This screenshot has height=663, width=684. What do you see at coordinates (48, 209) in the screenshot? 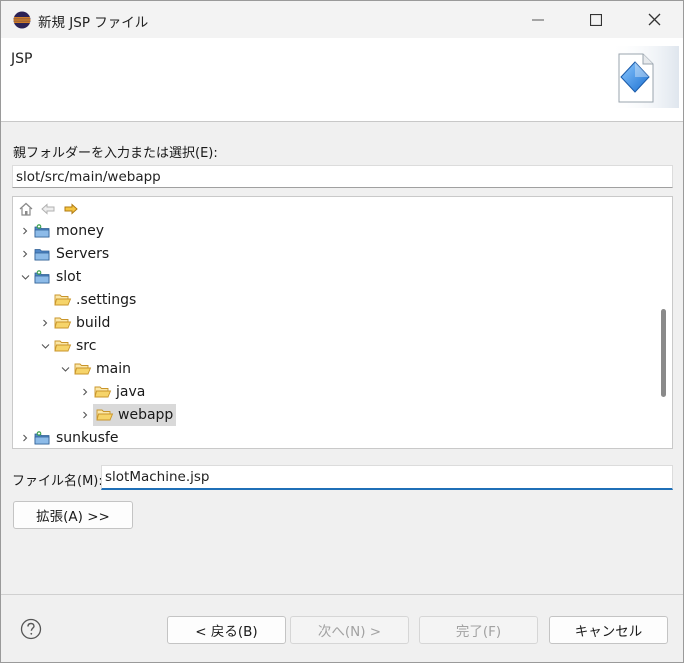
I see `back-arrow-icon` at bounding box center [48, 209].